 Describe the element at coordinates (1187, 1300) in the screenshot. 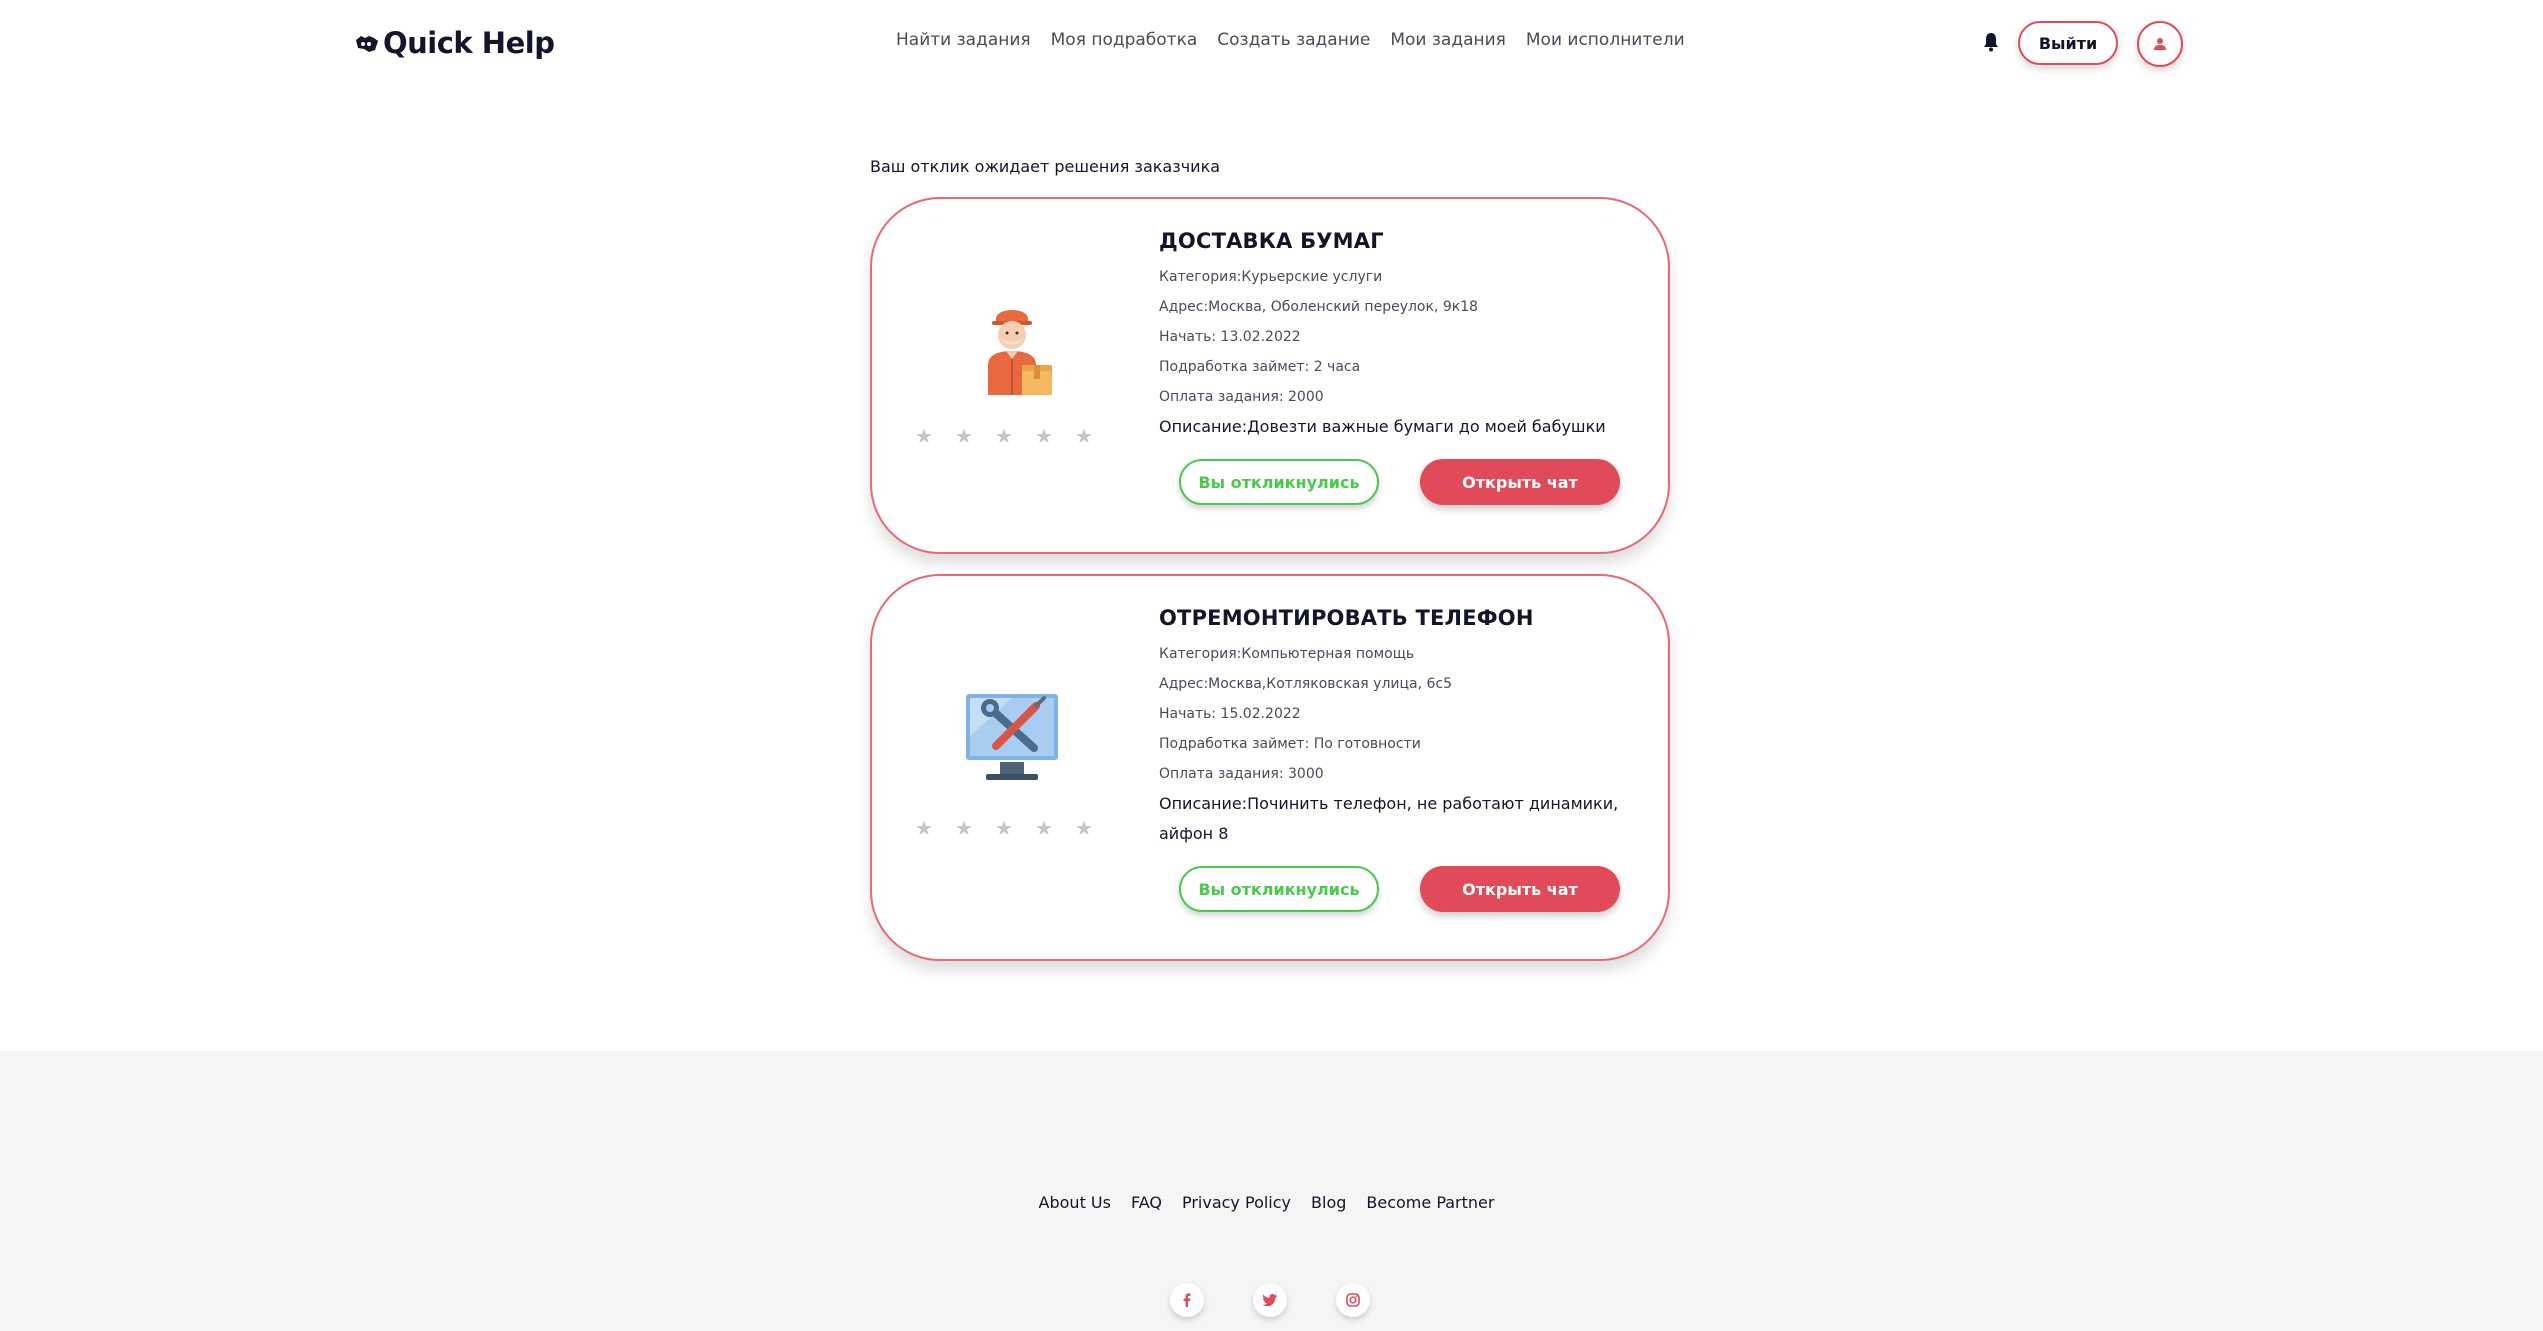

I see `facebook-icon` at that location.